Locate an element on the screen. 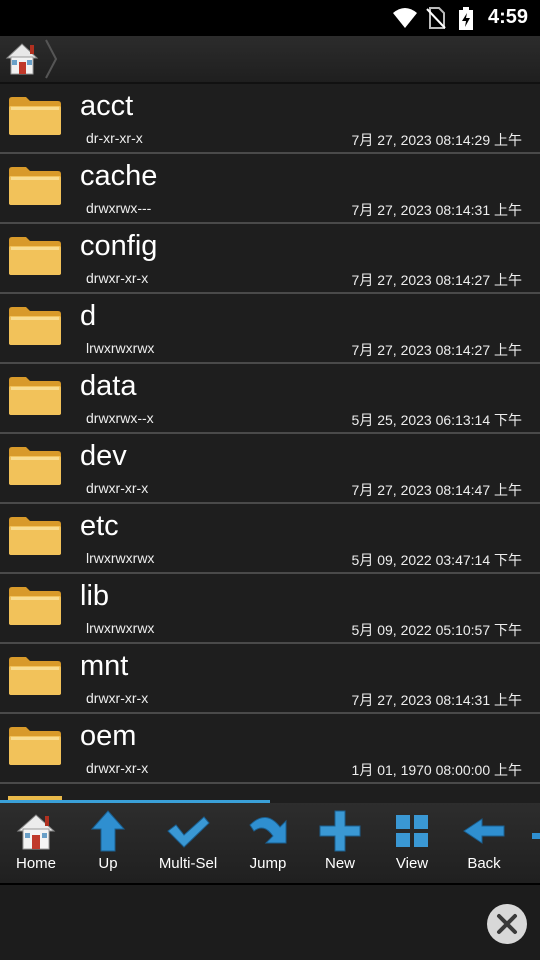  new-label: New is located at coordinates (339, 863).